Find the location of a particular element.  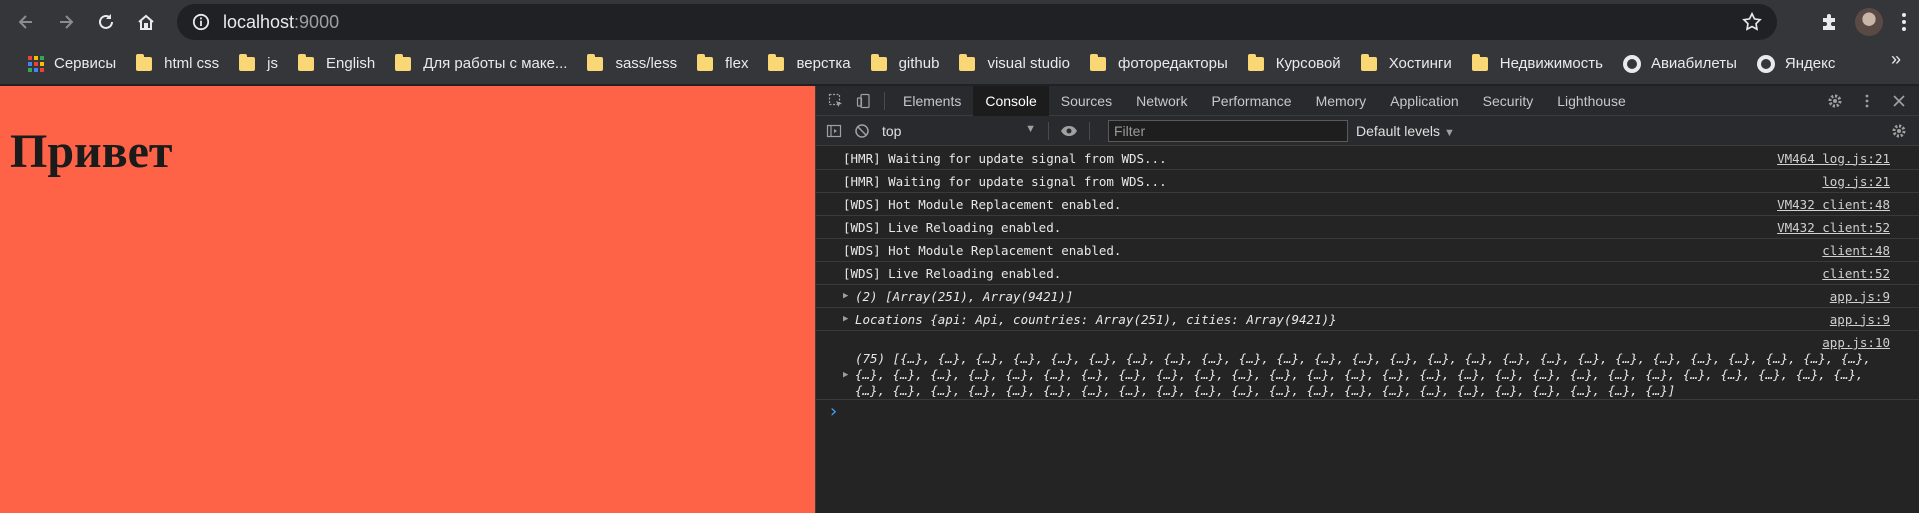

console-source-link: VM432 client:48 is located at coordinates (1833, 204).